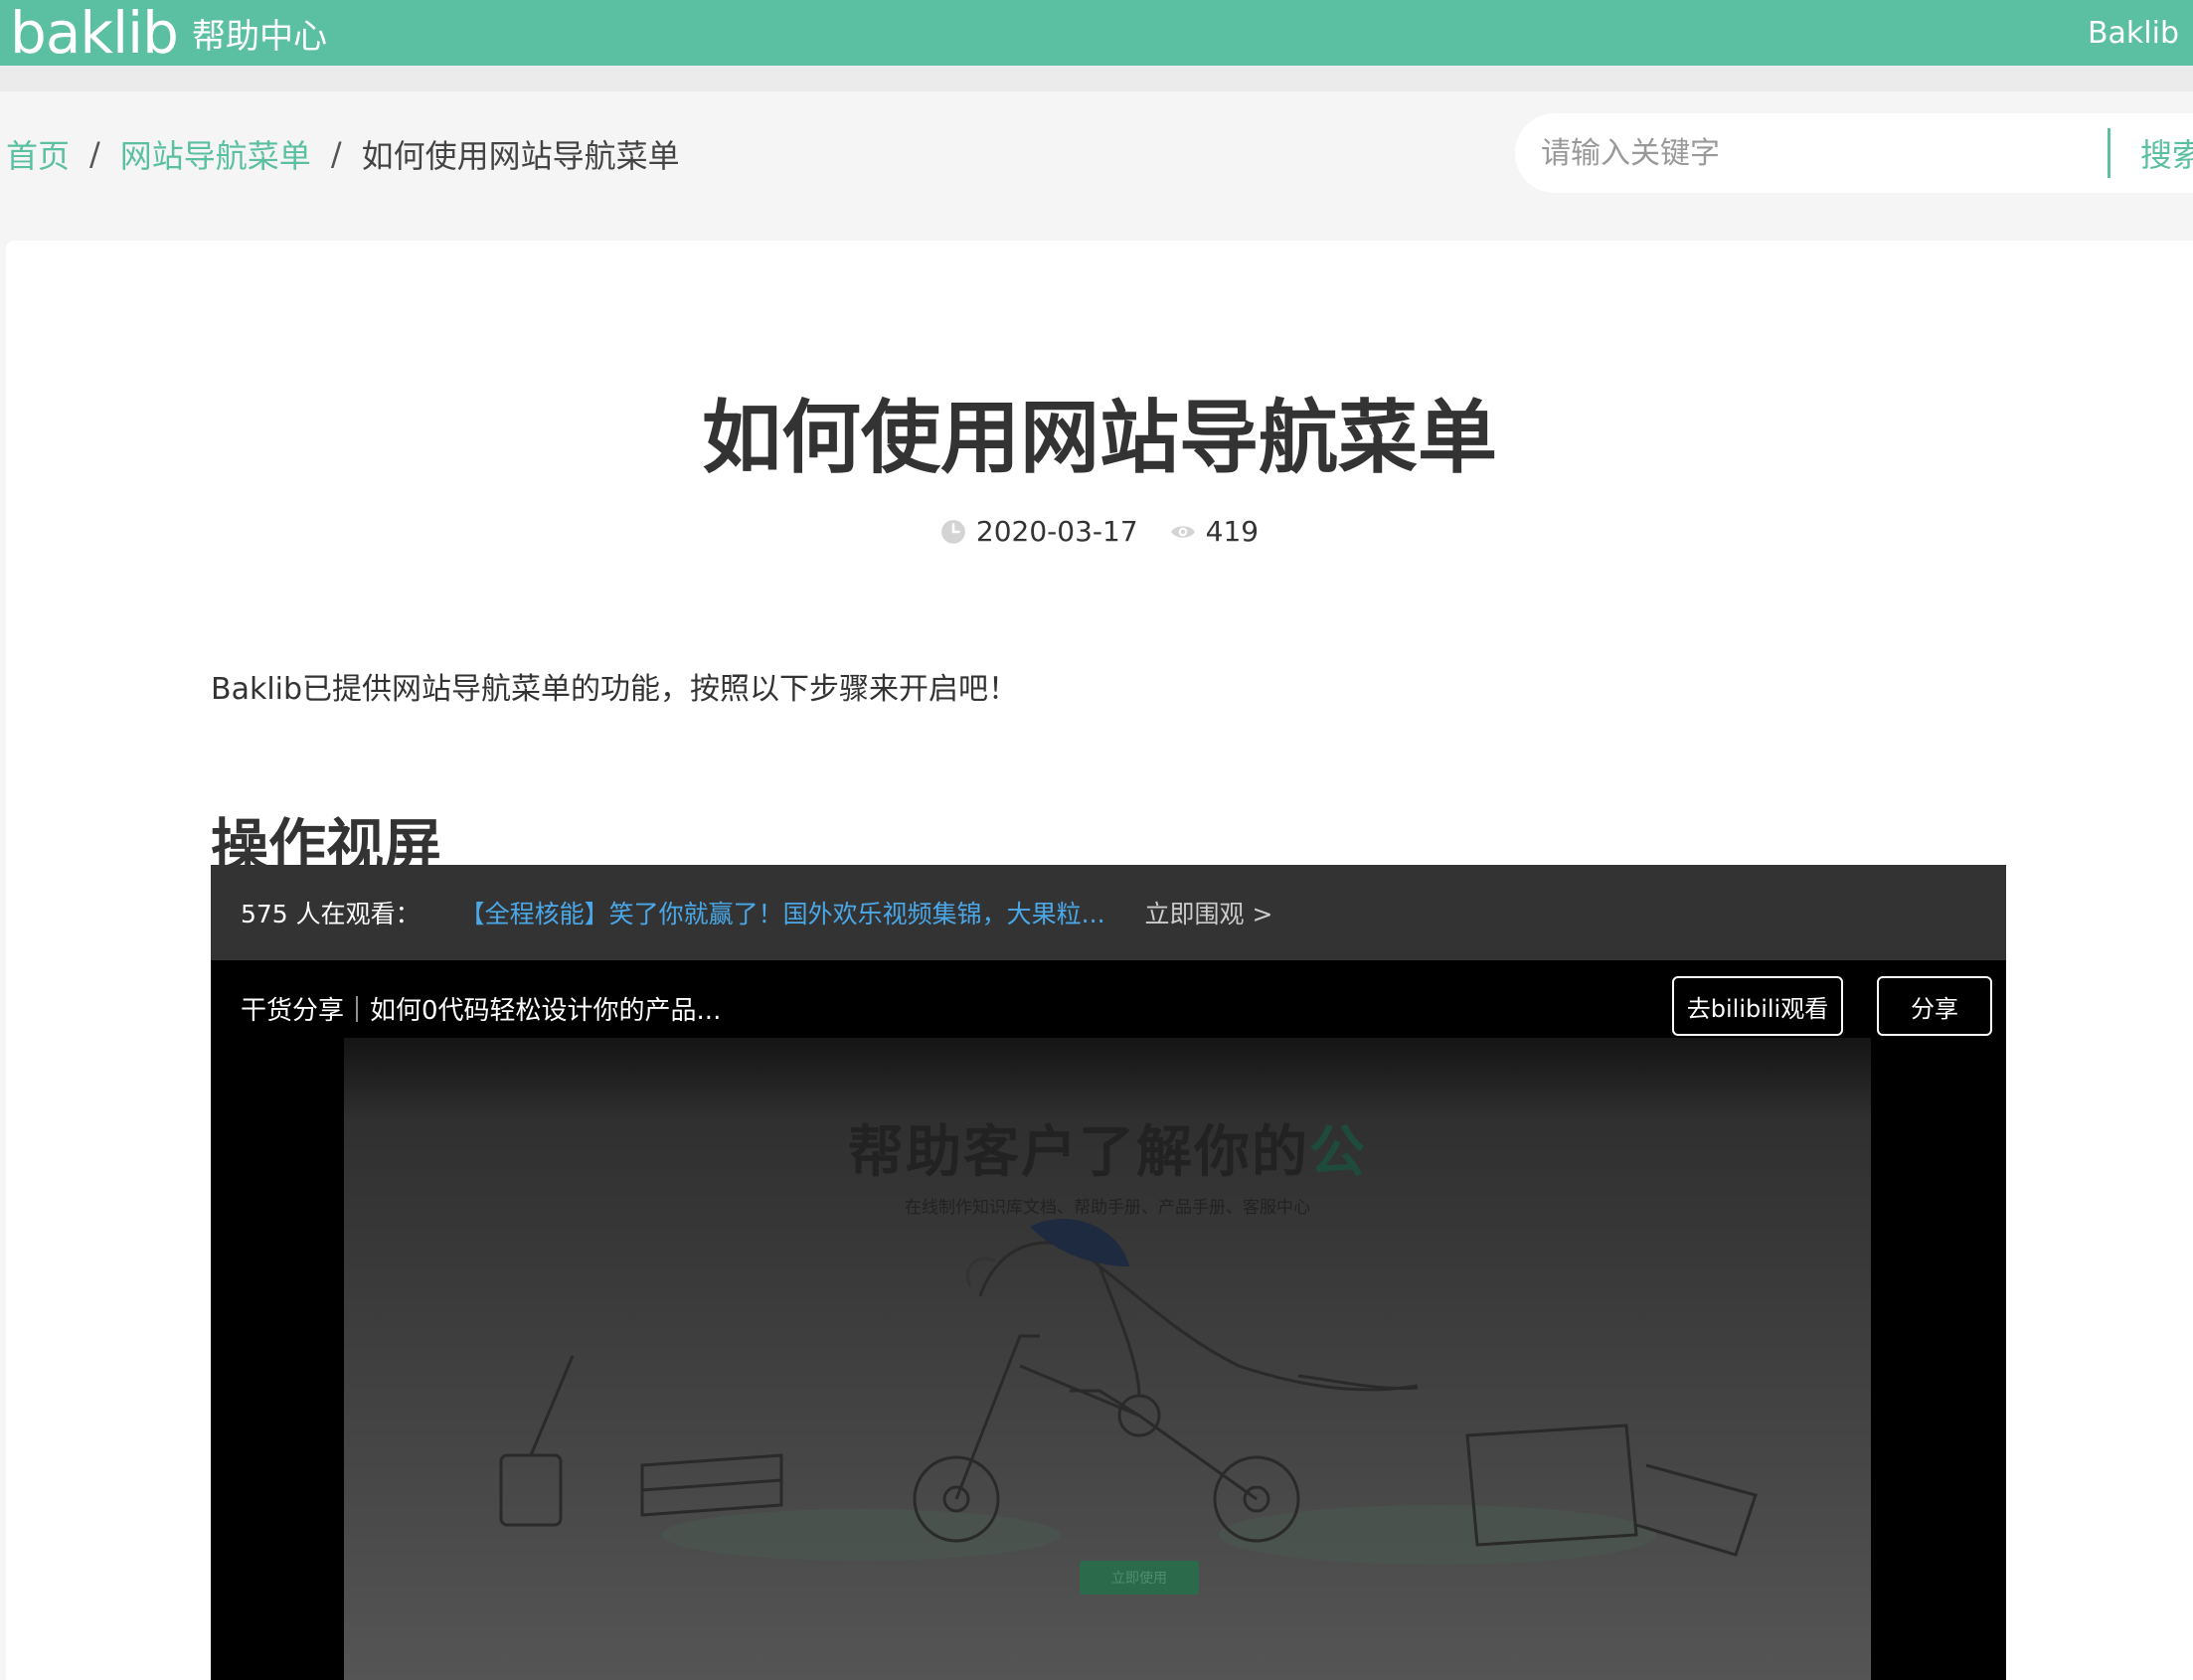 The height and width of the screenshot is (1680, 2193). I want to click on frame-start-button: 立即使用, so click(1139, 1578).